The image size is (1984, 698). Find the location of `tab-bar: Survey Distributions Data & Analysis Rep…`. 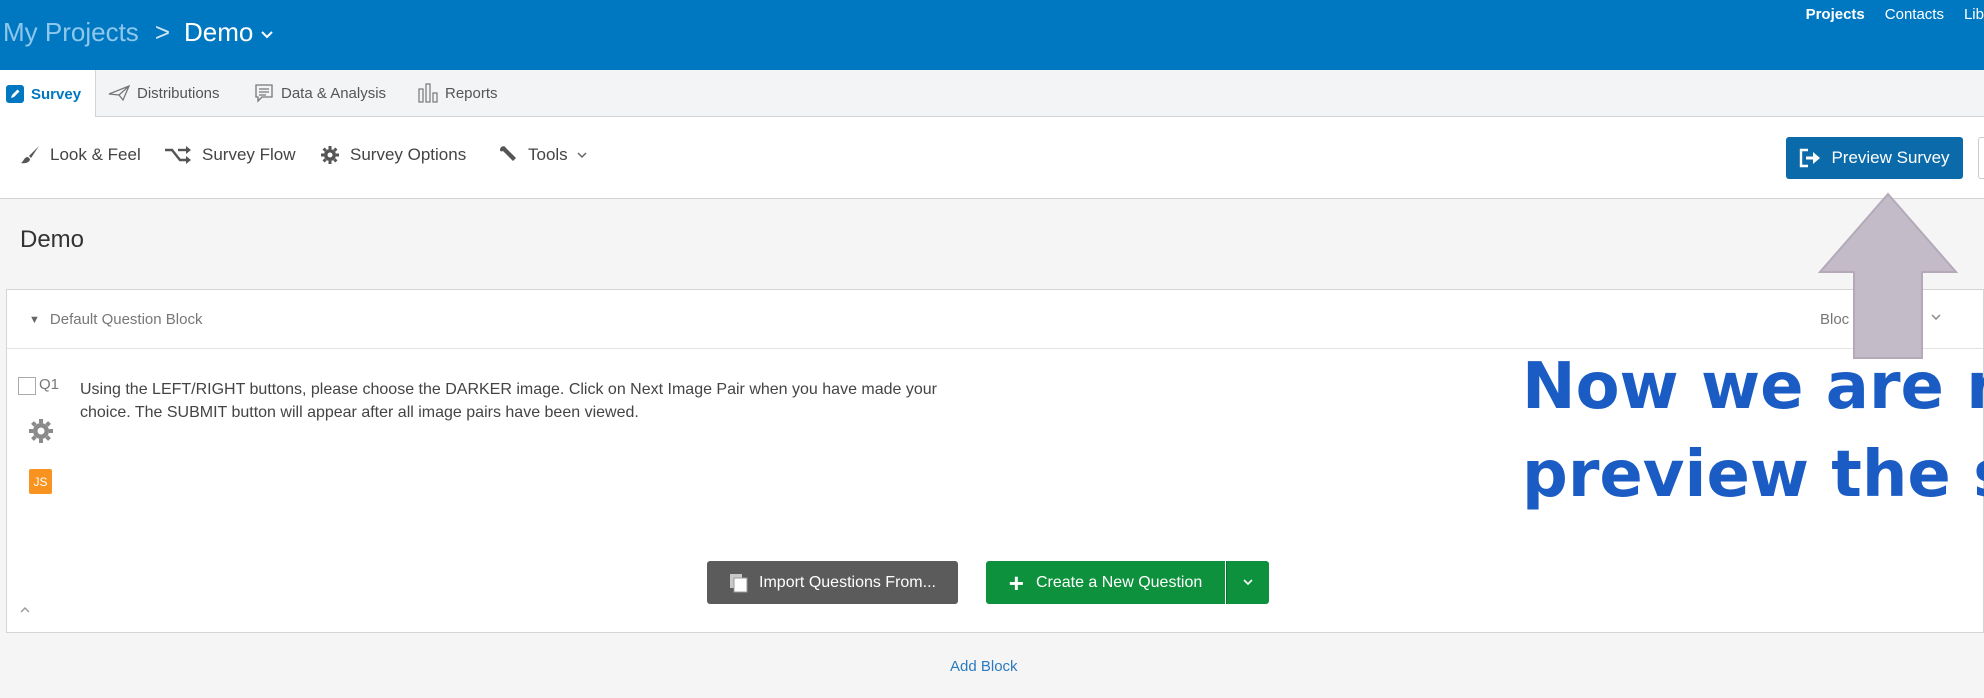

tab-bar: Survey Distributions Data & Analysis Rep… is located at coordinates (992, 94).